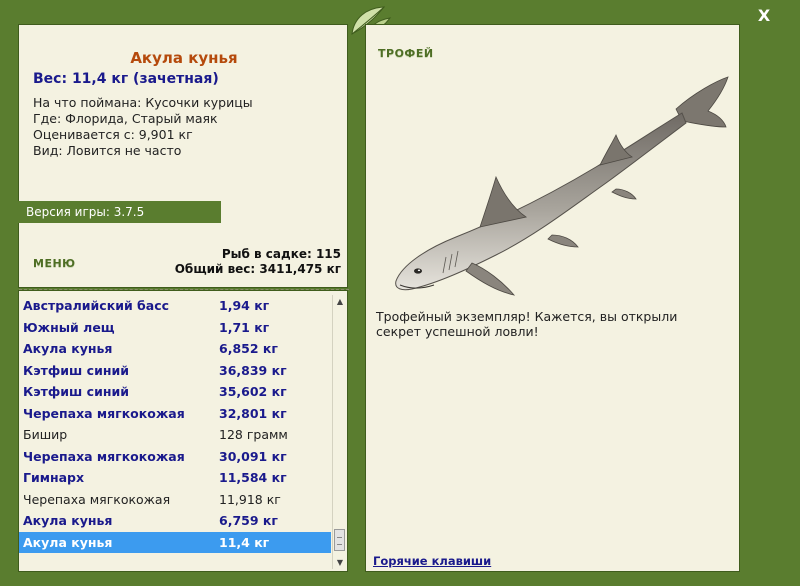  Describe the element at coordinates (175, 306) in the screenshot. I see `list-item: Австралийский басс 1,94 кг` at that location.